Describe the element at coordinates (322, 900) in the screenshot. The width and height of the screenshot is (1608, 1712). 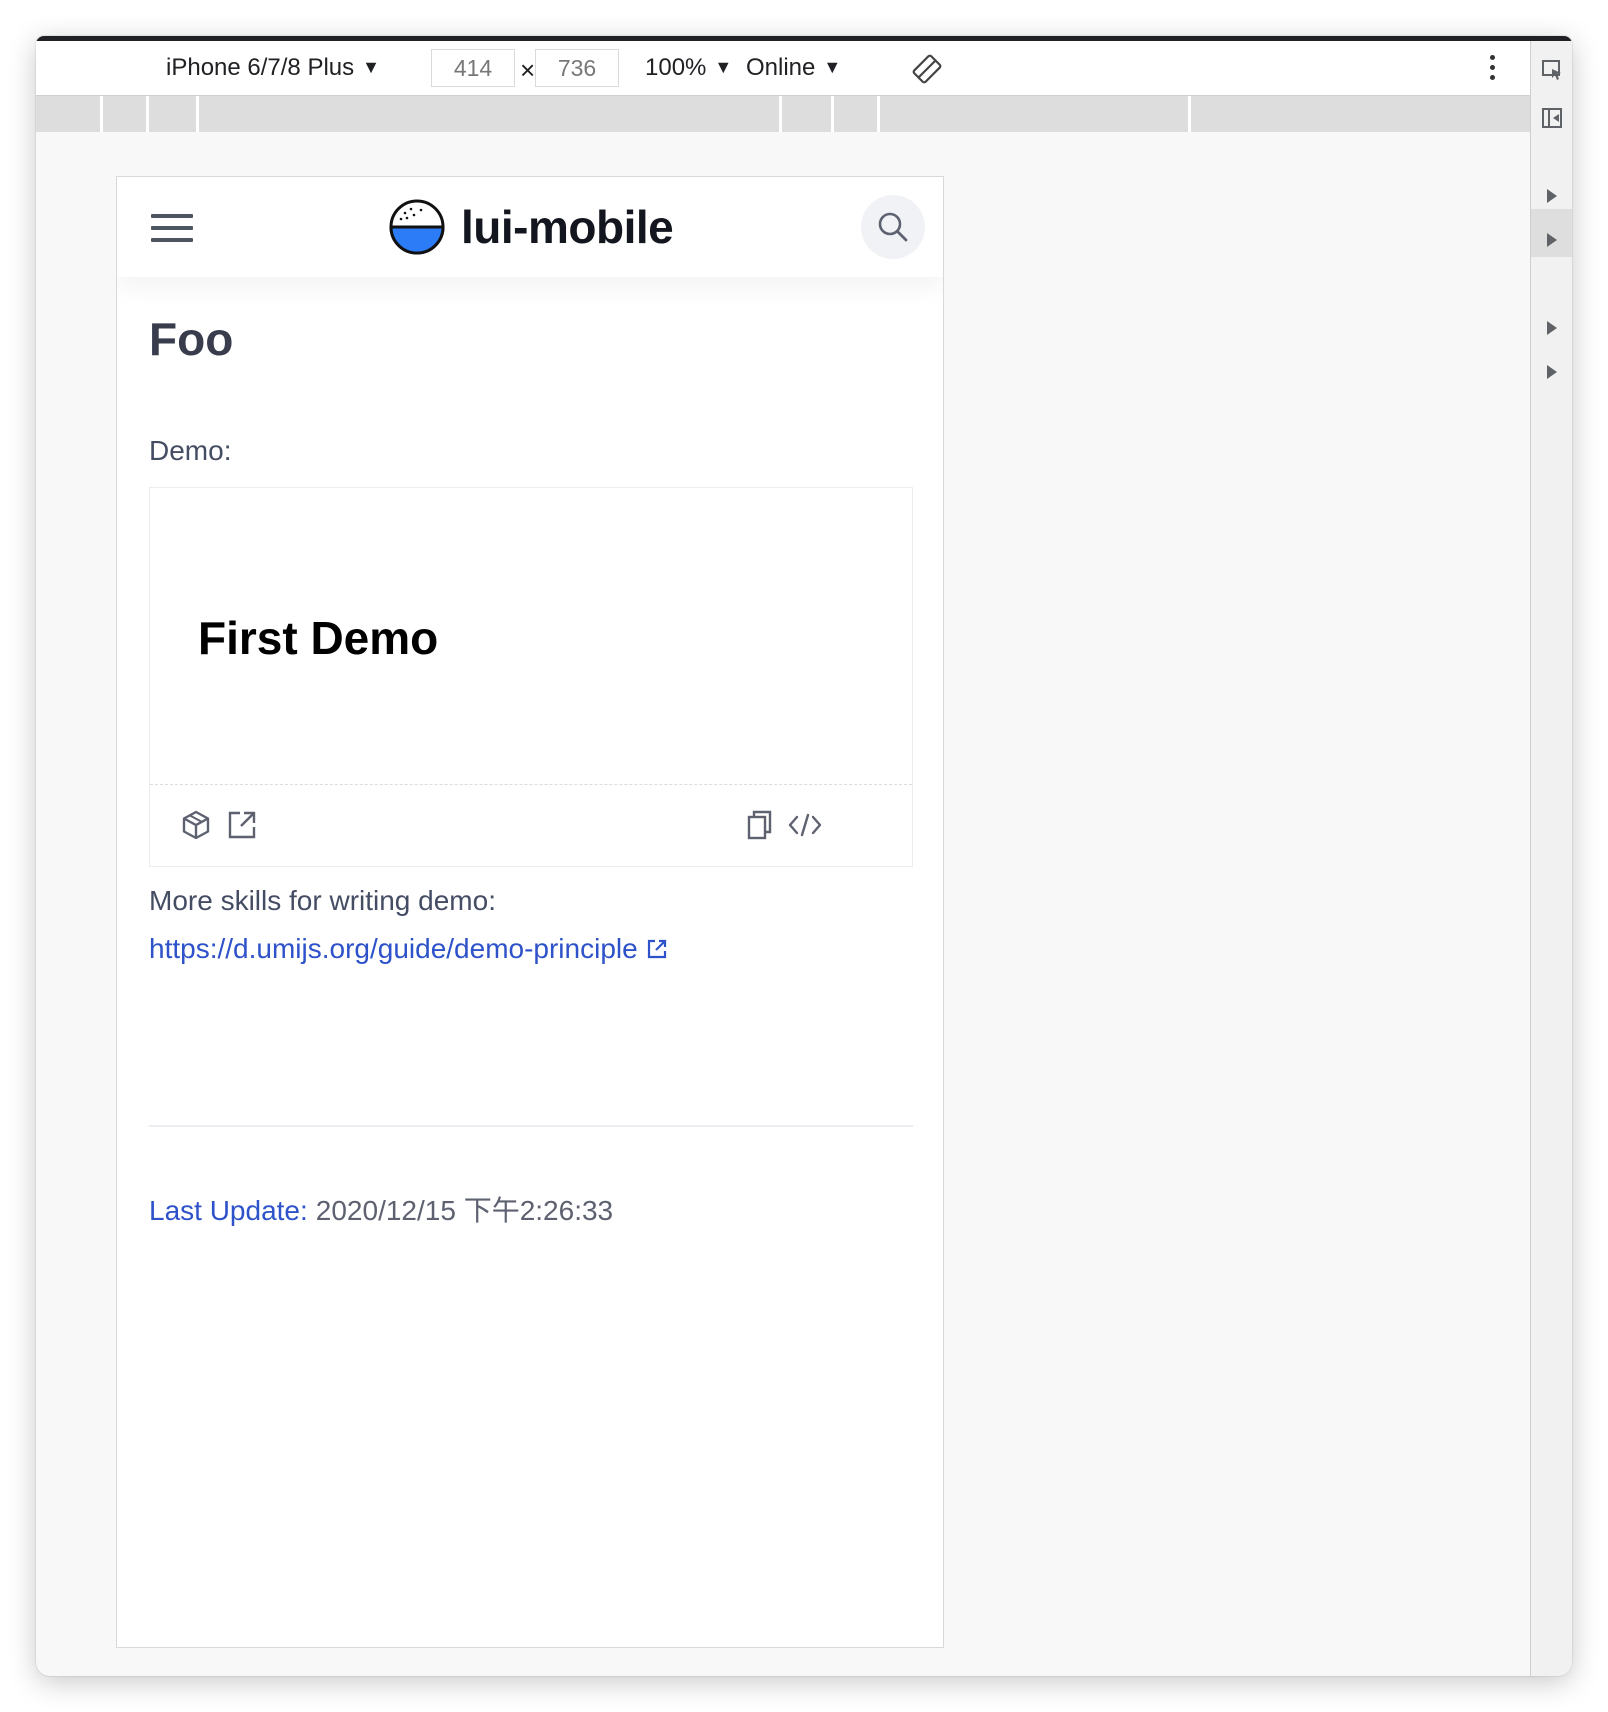
I see `more-skills-text: More skills for writing demo:` at that location.